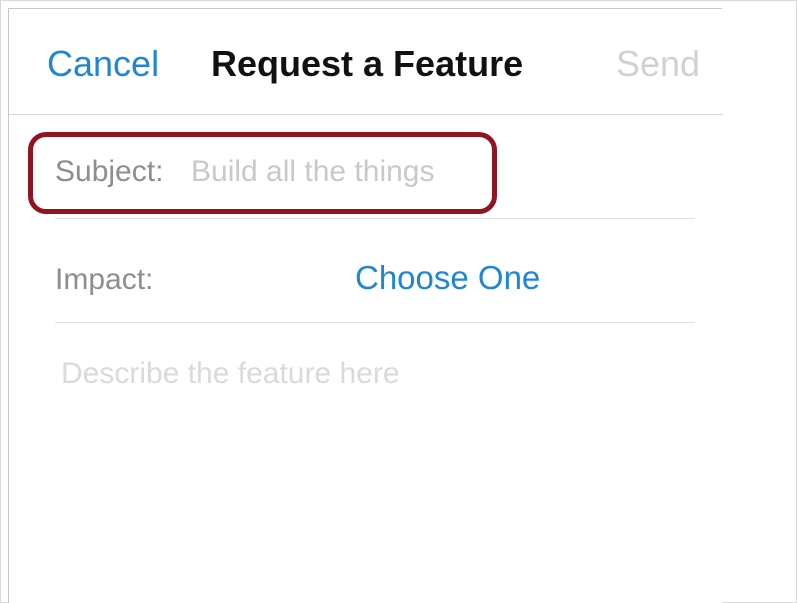 Image resolution: width=797 pixels, height=603 pixels. I want to click on subject-row: Subject:, so click(361, 167).